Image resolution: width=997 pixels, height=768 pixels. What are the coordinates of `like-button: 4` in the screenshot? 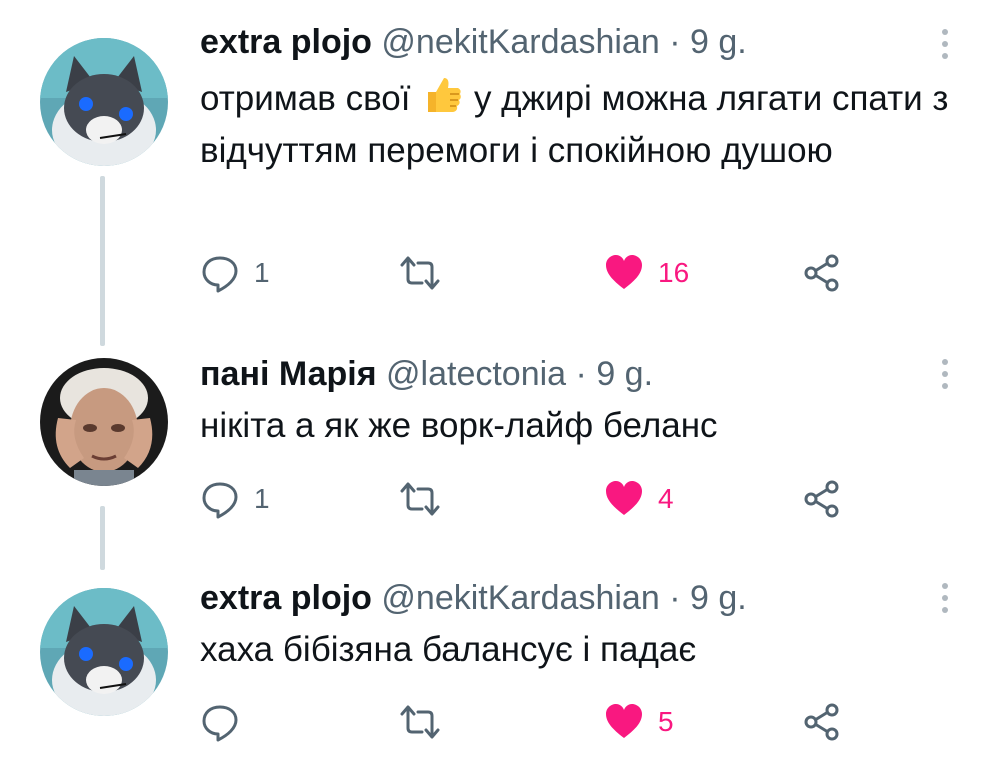 It's located at (639, 499).